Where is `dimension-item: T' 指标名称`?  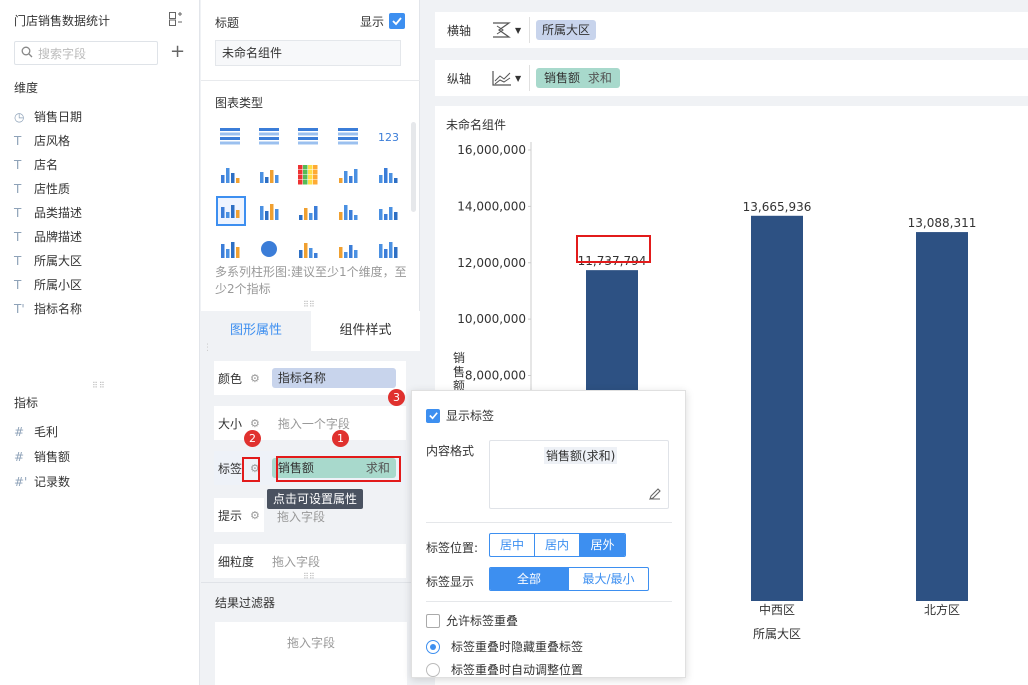 dimension-item: T' 指标名称 is located at coordinates (48, 309).